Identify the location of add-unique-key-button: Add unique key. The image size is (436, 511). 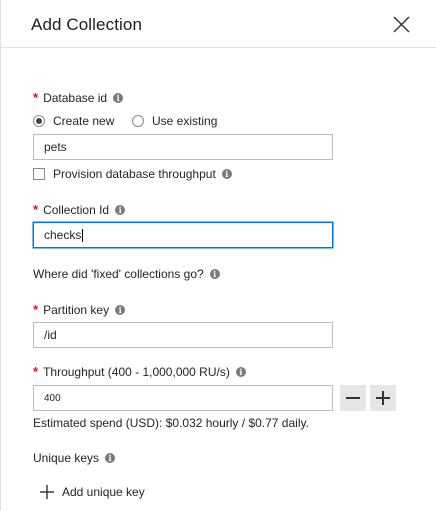
(92, 492).